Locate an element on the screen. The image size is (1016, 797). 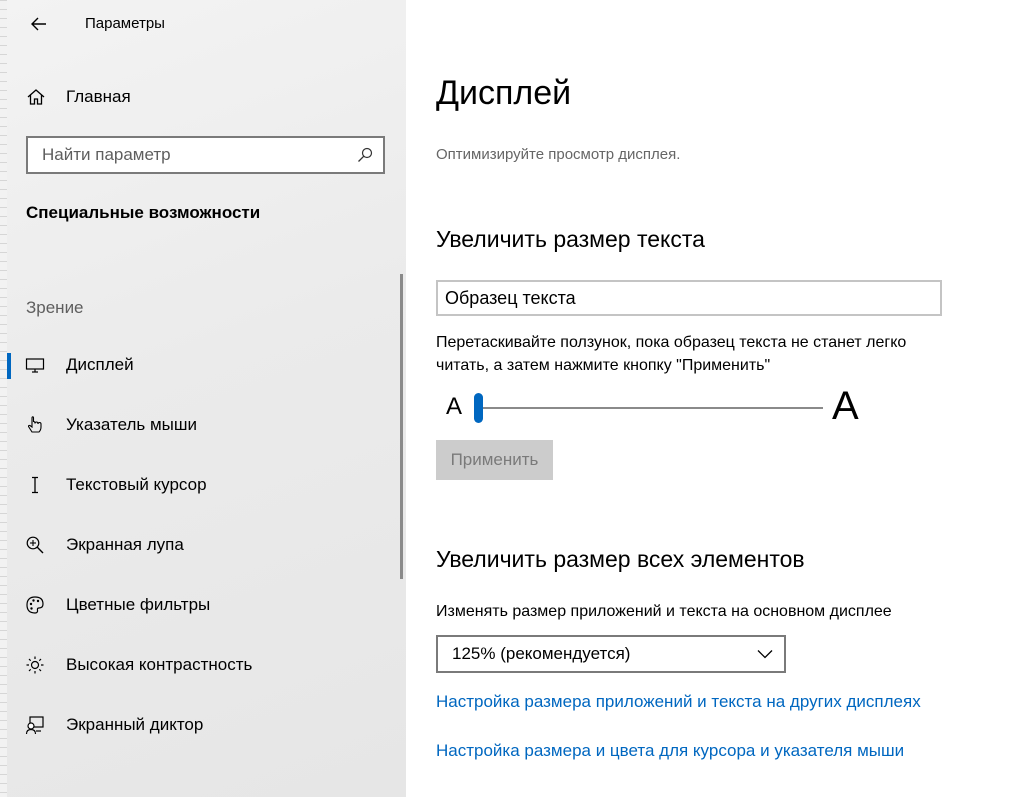
palette-icon is located at coordinates (35, 605).